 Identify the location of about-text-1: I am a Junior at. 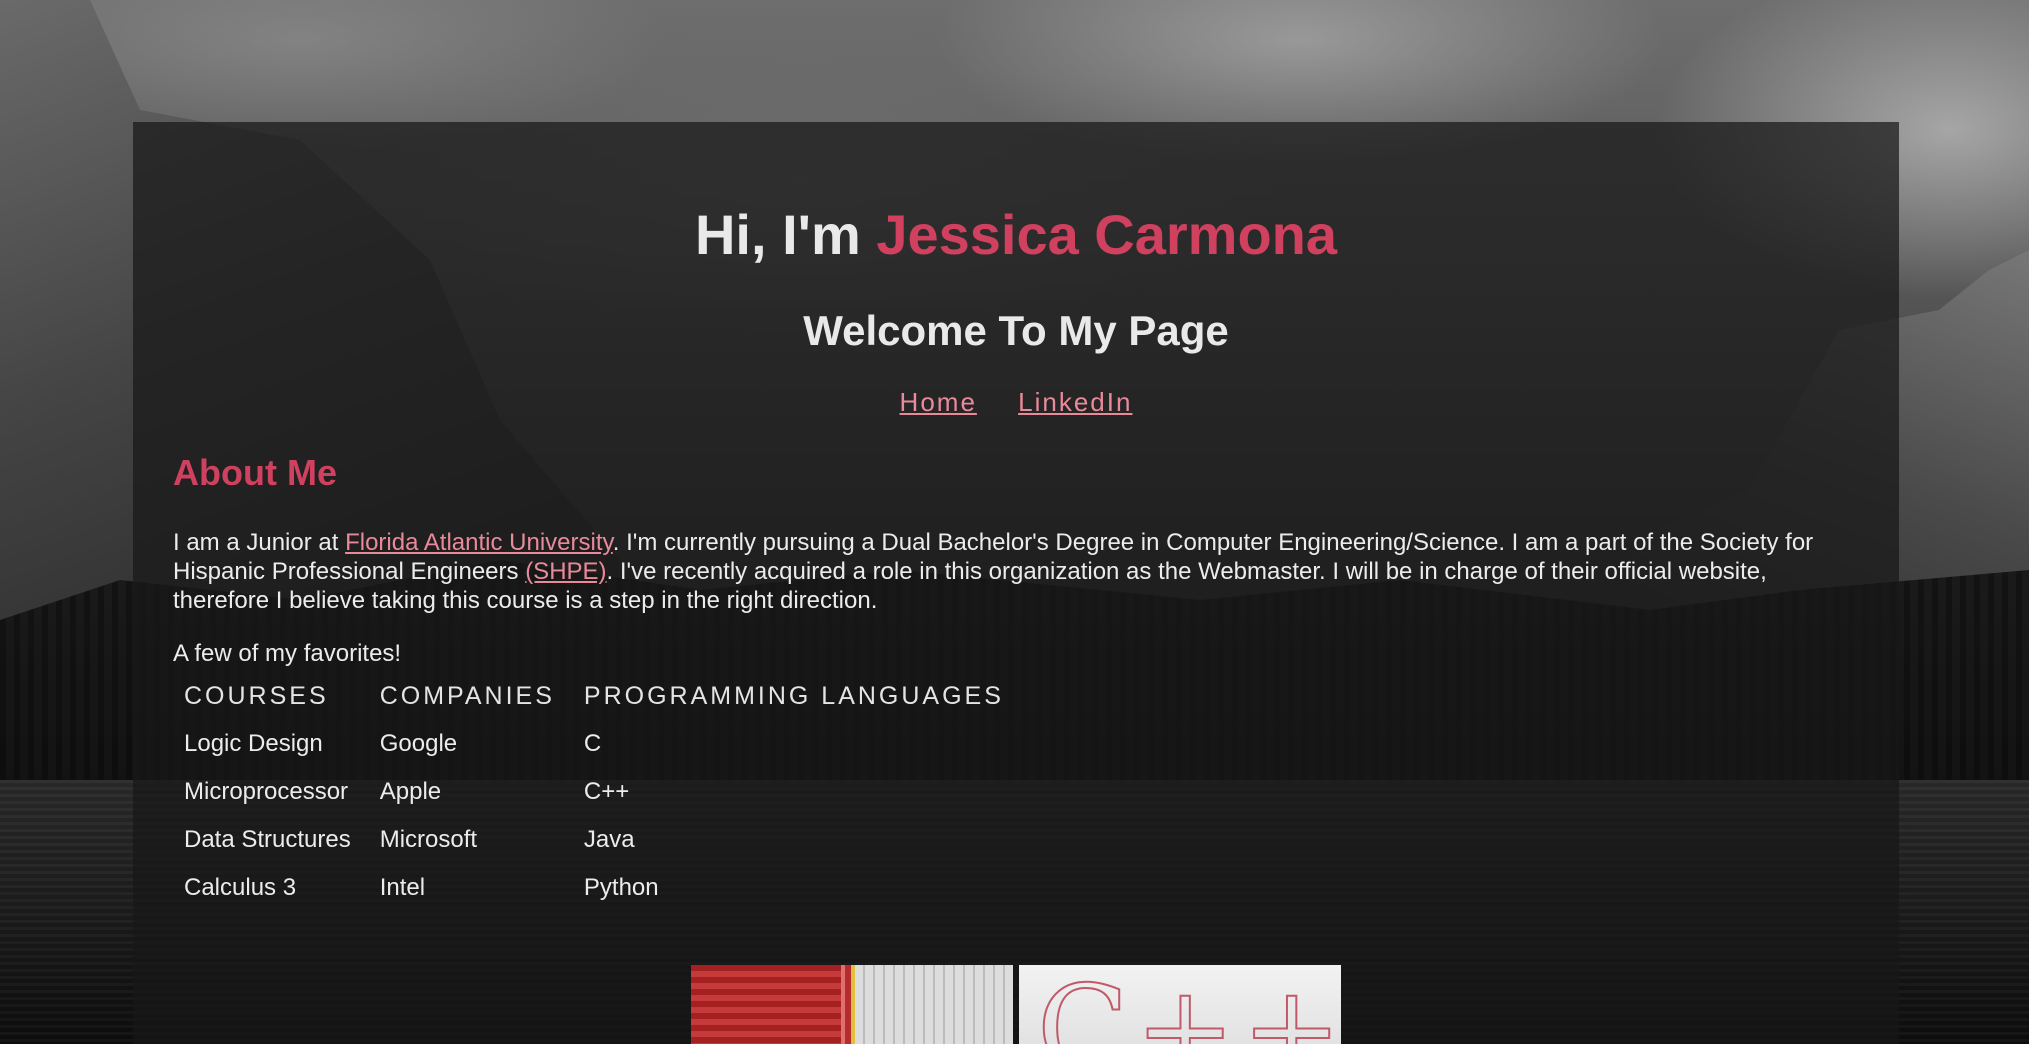
(259, 542).